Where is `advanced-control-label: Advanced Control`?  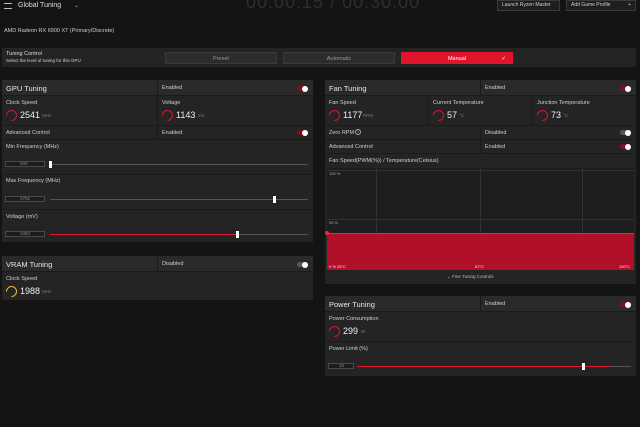
advanced-control-label: Advanced Control is located at coordinates (28, 133).